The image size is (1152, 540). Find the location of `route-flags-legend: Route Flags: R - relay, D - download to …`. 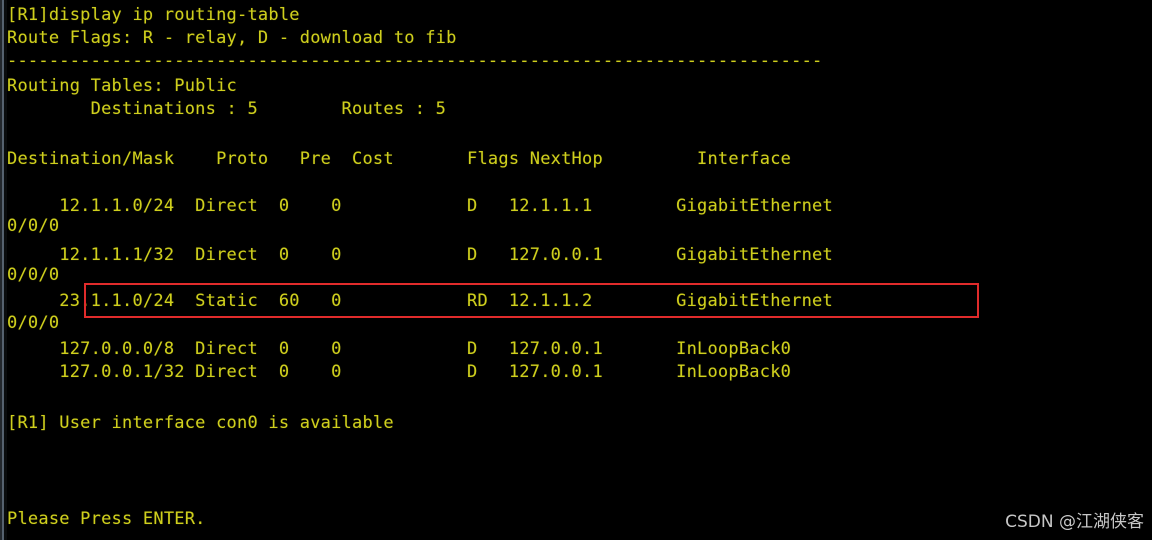

route-flags-legend: Route Flags: R - relay, D - download to … is located at coordinates (232, 38).